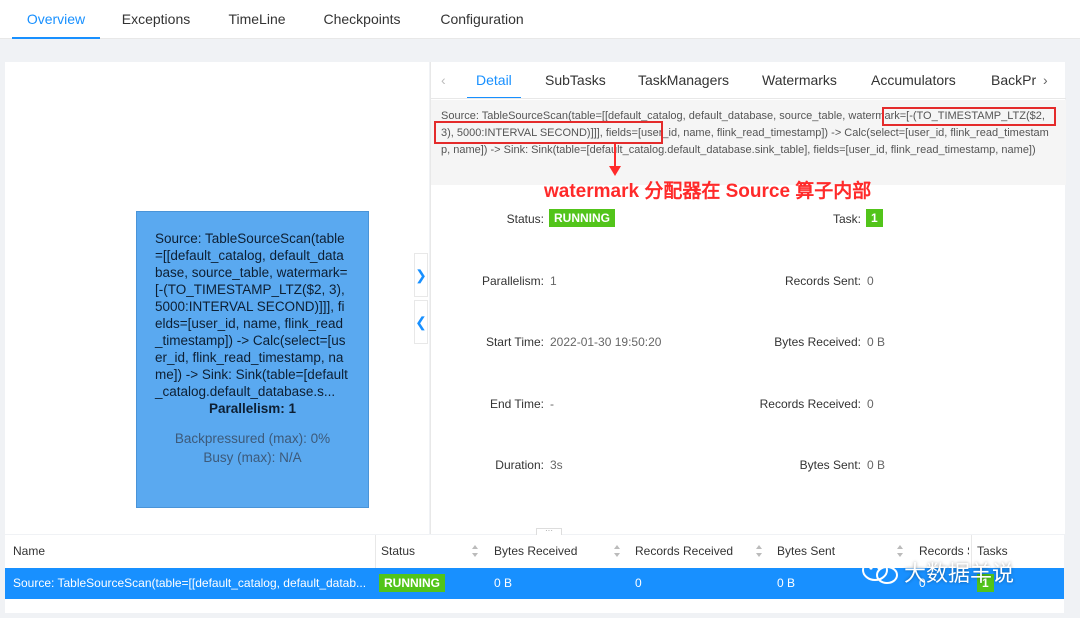 The width and height of the screenshot is (1080, 618). Describe the element at coordinates (810, 404) in the screenshot. I see `records-received-label: Records Received:` at that location.